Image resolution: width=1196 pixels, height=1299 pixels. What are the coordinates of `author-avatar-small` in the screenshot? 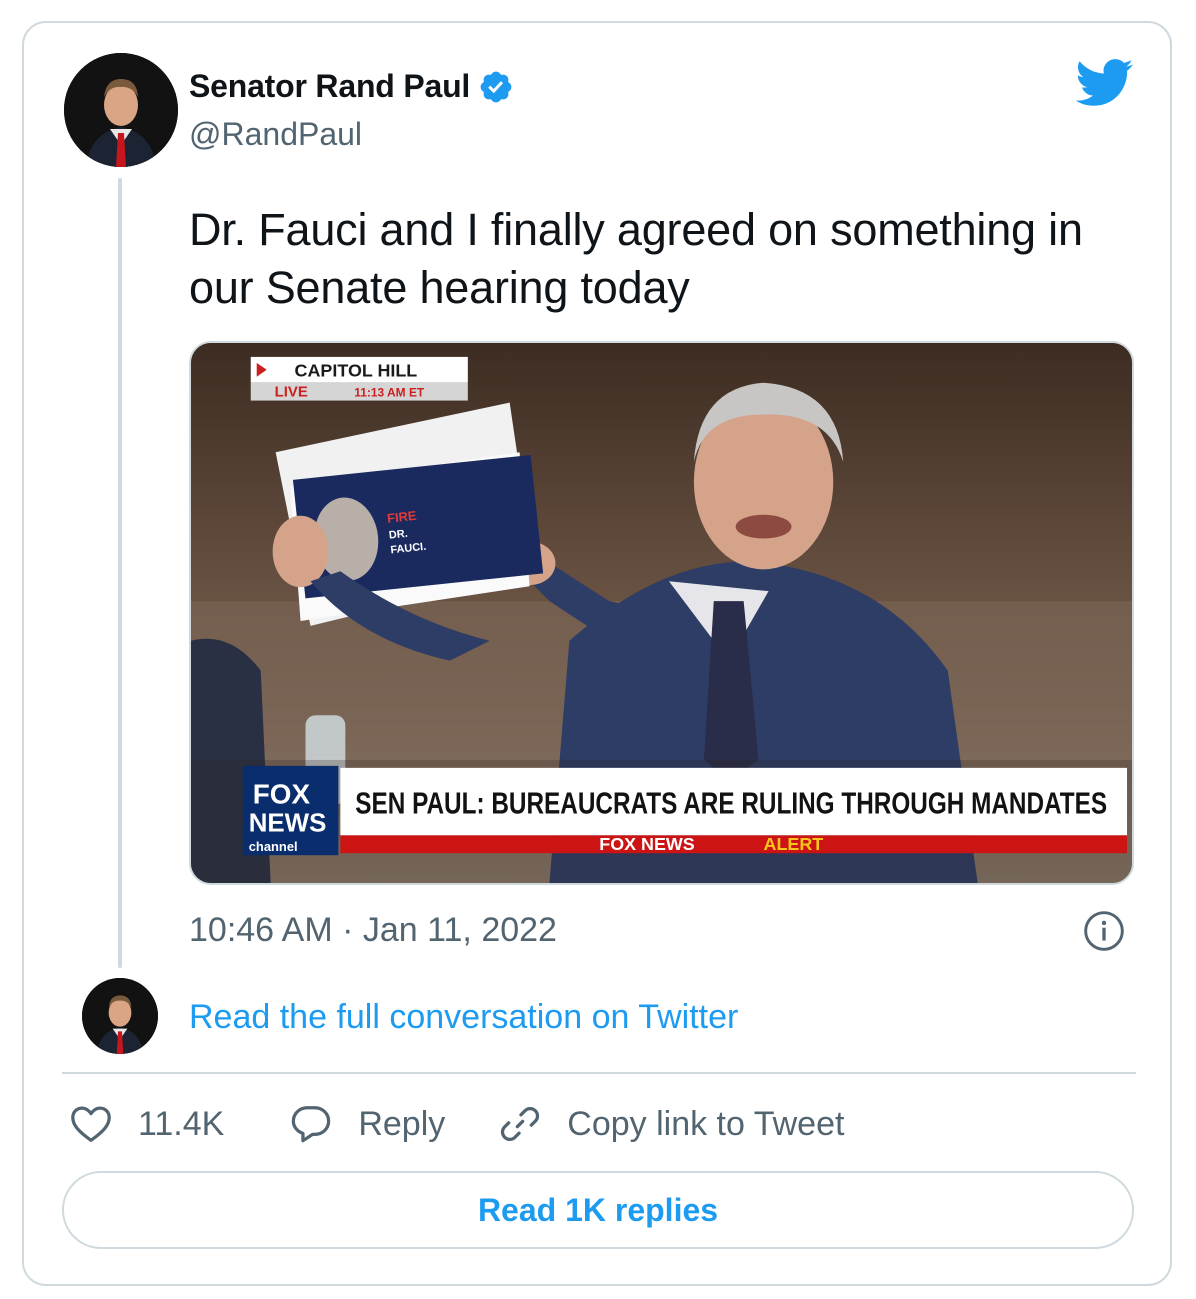 It's located at (120, 1016).